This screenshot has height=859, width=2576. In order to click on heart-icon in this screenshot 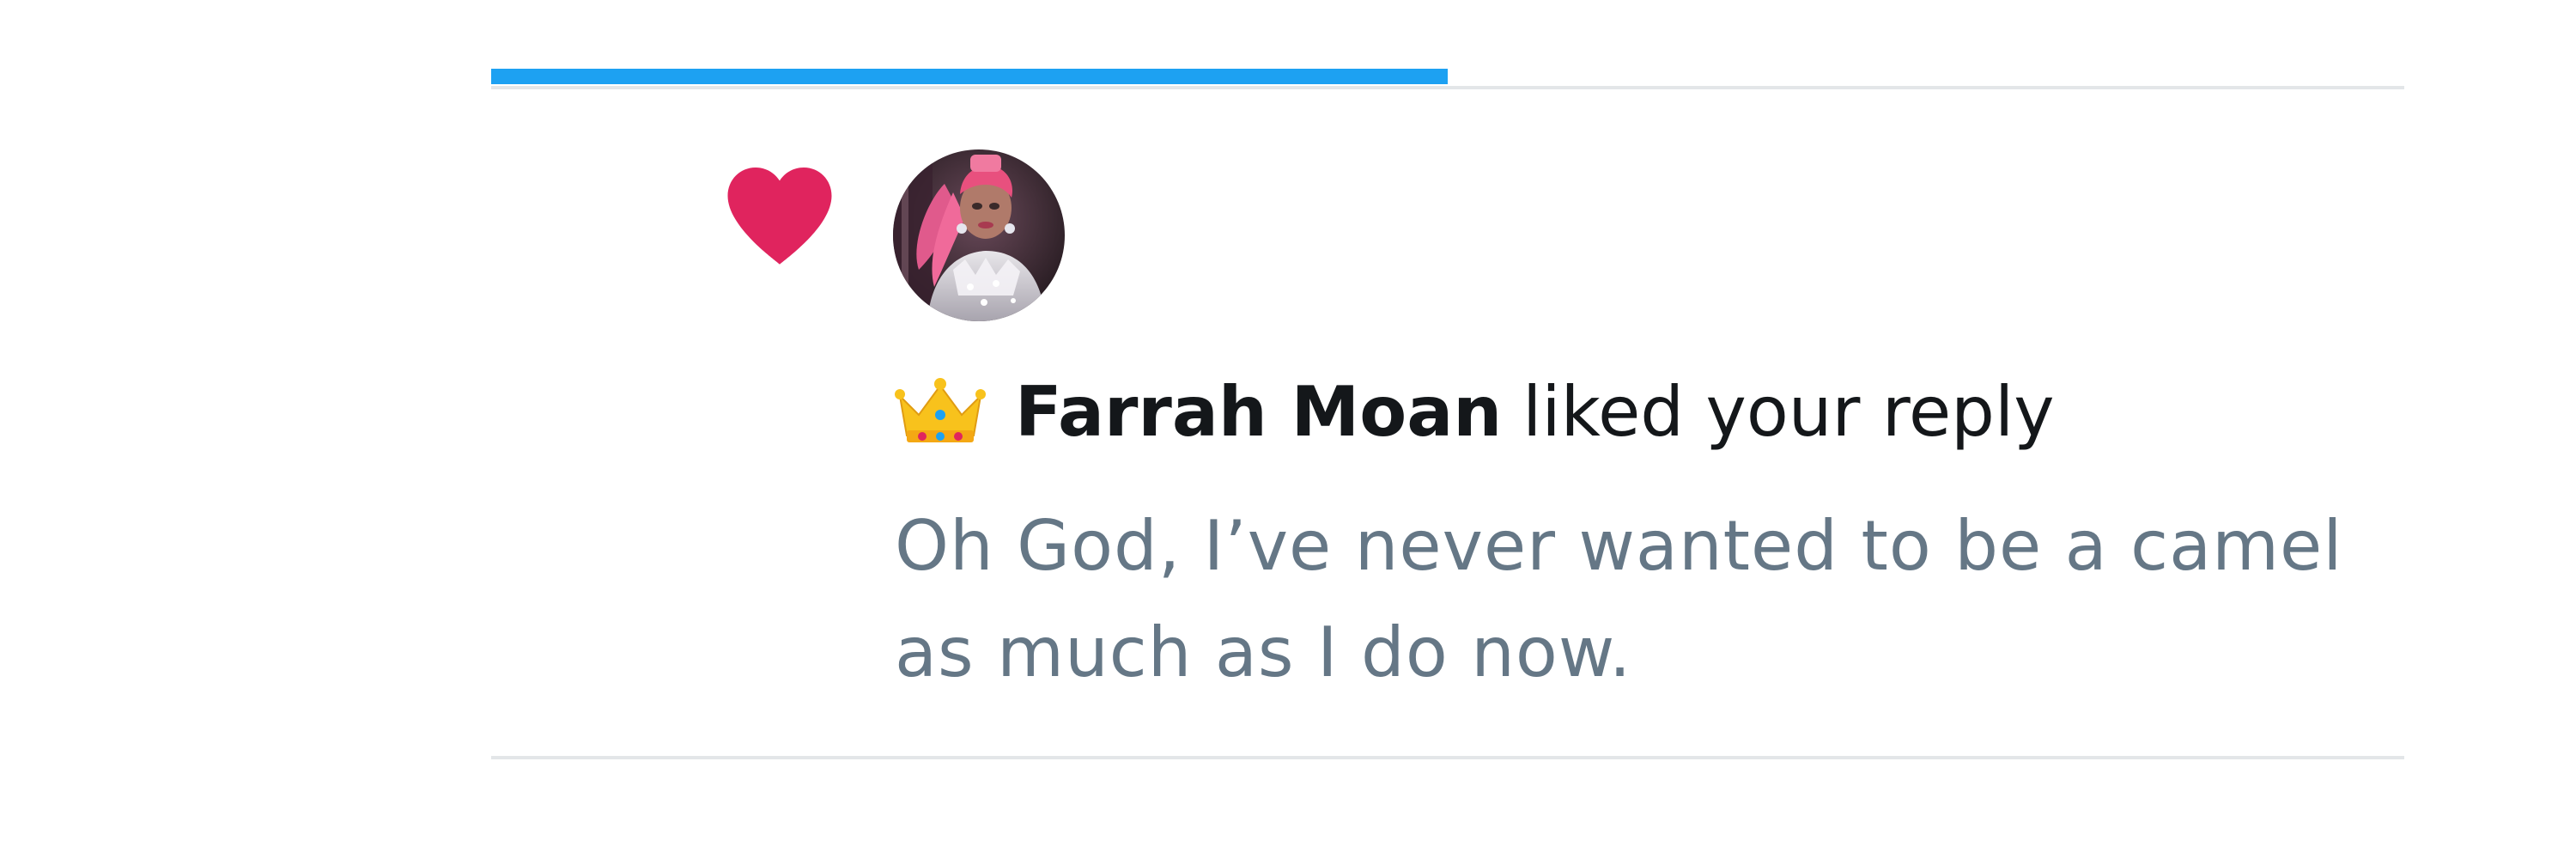, I will do `click(779, 214)`.